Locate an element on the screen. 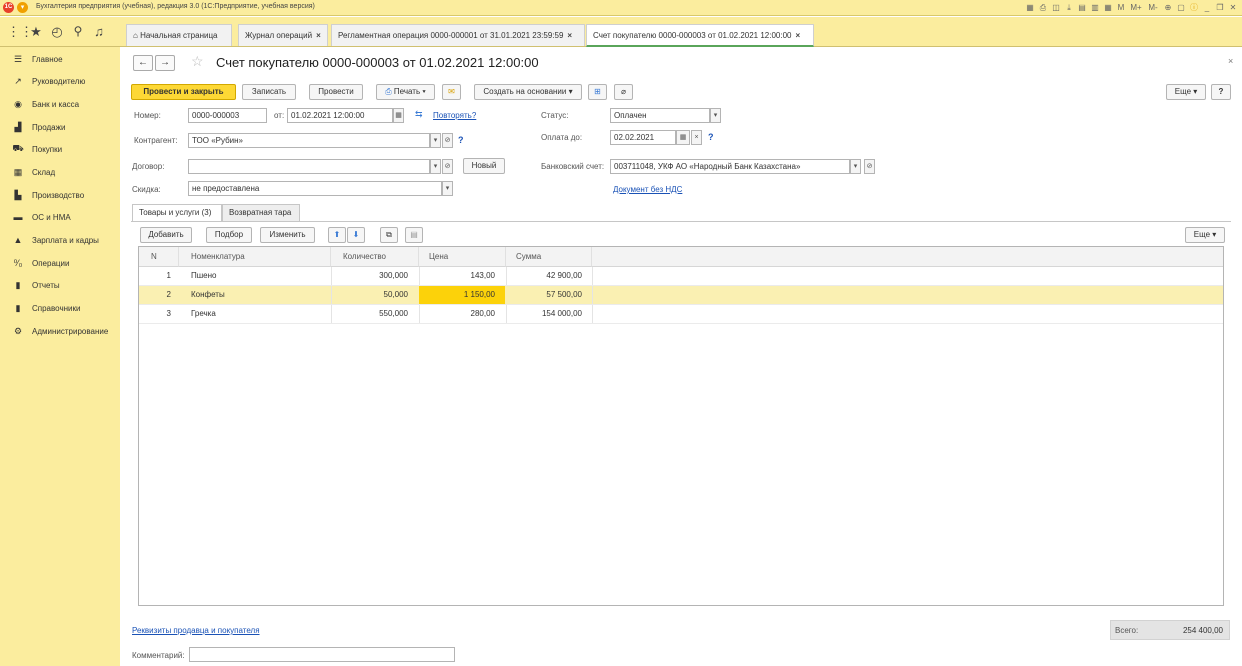  calendar-icon: ▥ is located at coordinates (1095, 7).